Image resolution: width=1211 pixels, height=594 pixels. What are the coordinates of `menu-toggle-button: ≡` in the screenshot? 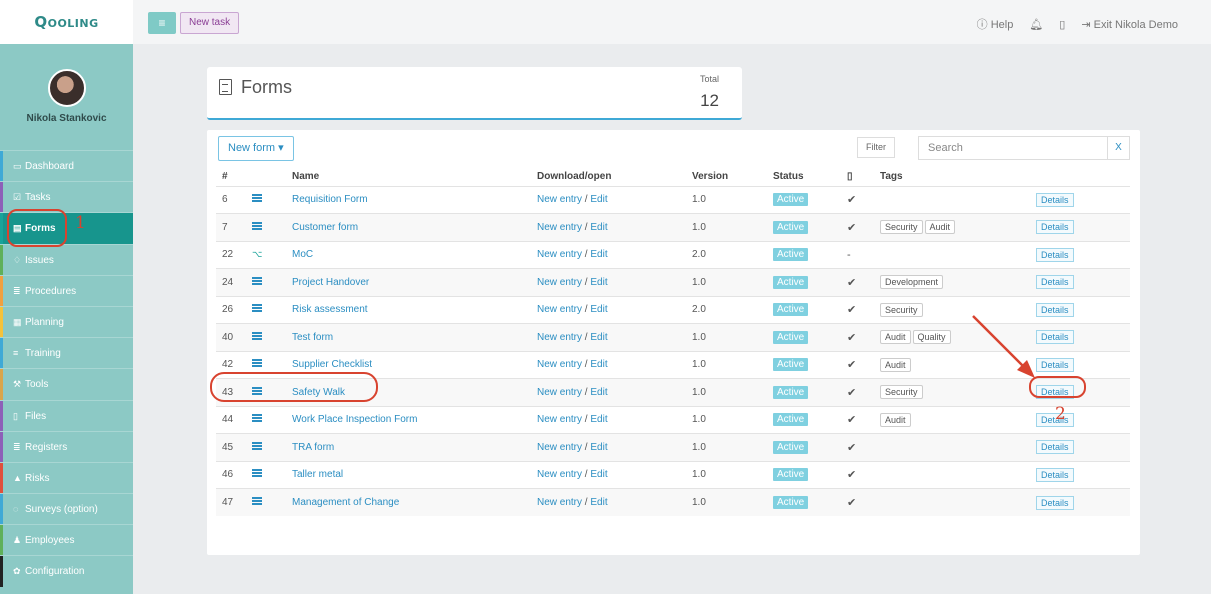 It's located at (162, 23).